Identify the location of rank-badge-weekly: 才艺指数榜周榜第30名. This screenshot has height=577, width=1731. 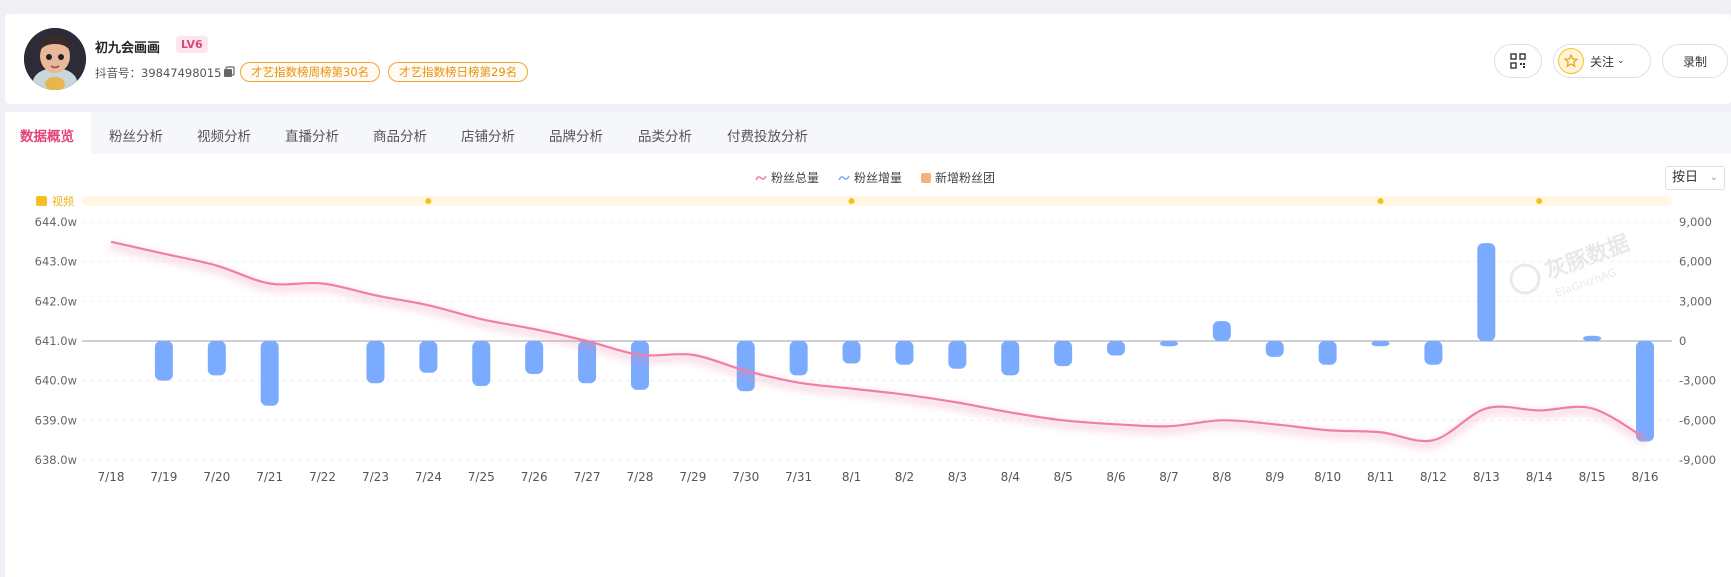
(310, 72).